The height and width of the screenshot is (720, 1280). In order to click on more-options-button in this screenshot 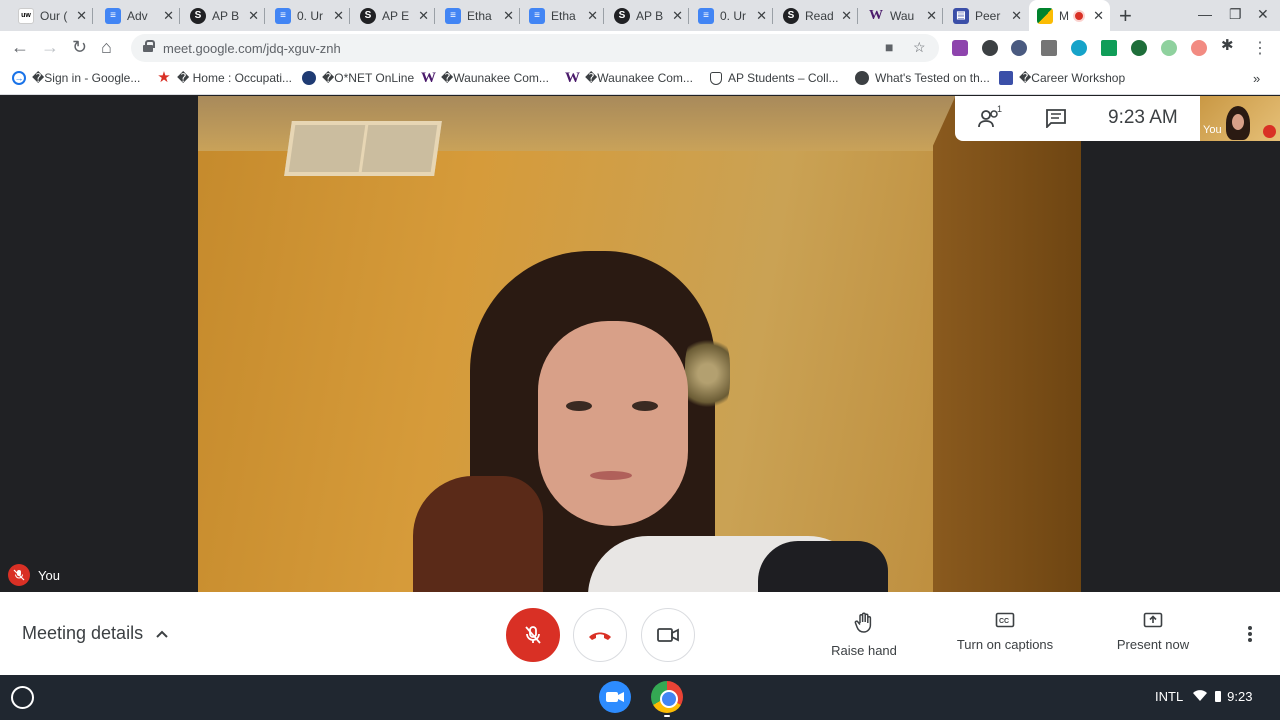, I will do `click(1250, 636)`.